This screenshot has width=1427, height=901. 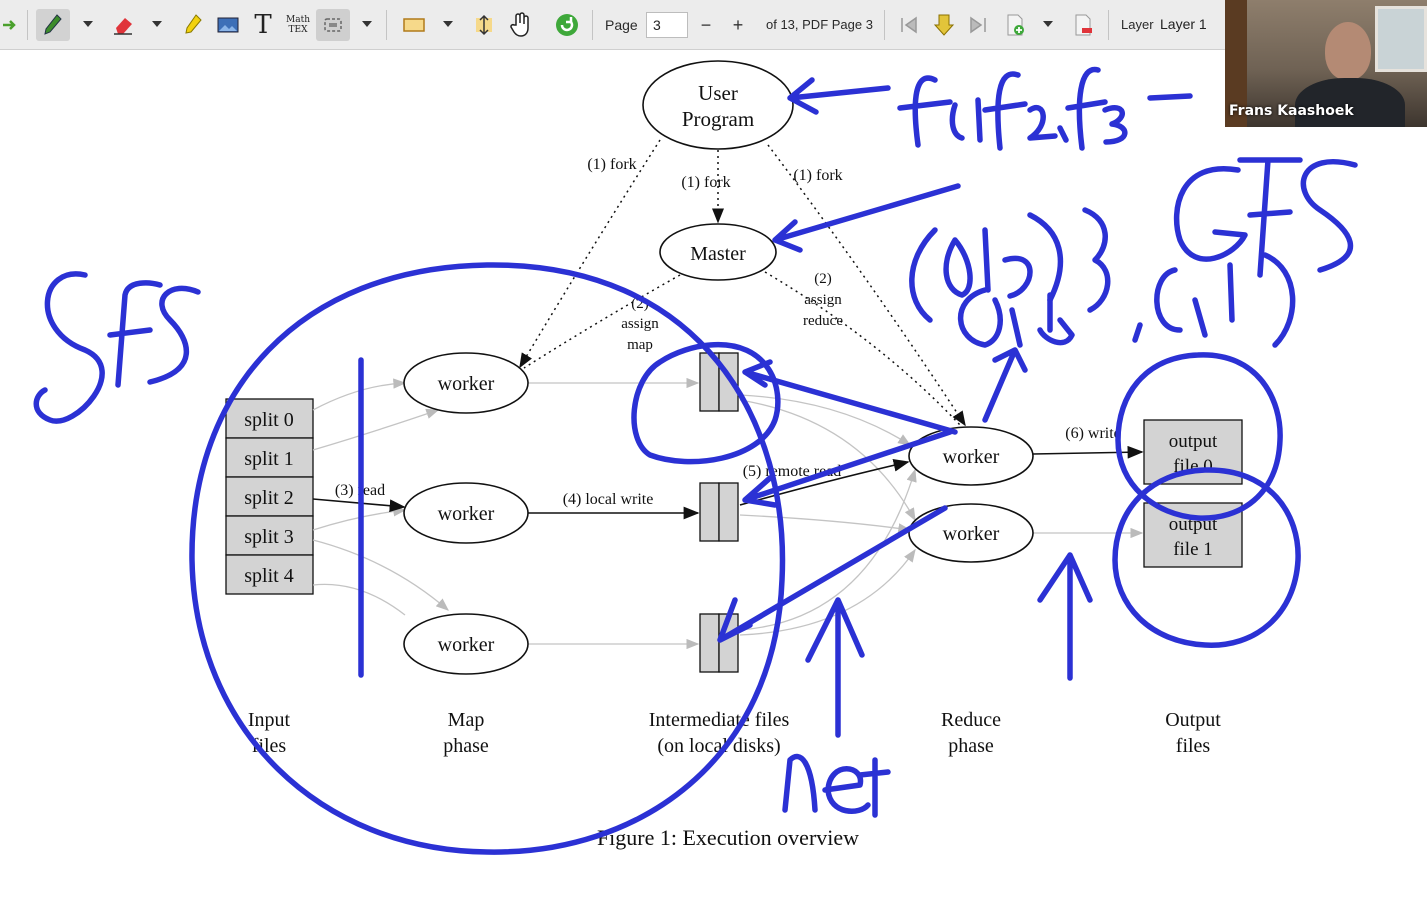 What do you see at coordinates (1170, 97) in the screenshot?
I see `ink-dash` at bounding box center [1170, 97].